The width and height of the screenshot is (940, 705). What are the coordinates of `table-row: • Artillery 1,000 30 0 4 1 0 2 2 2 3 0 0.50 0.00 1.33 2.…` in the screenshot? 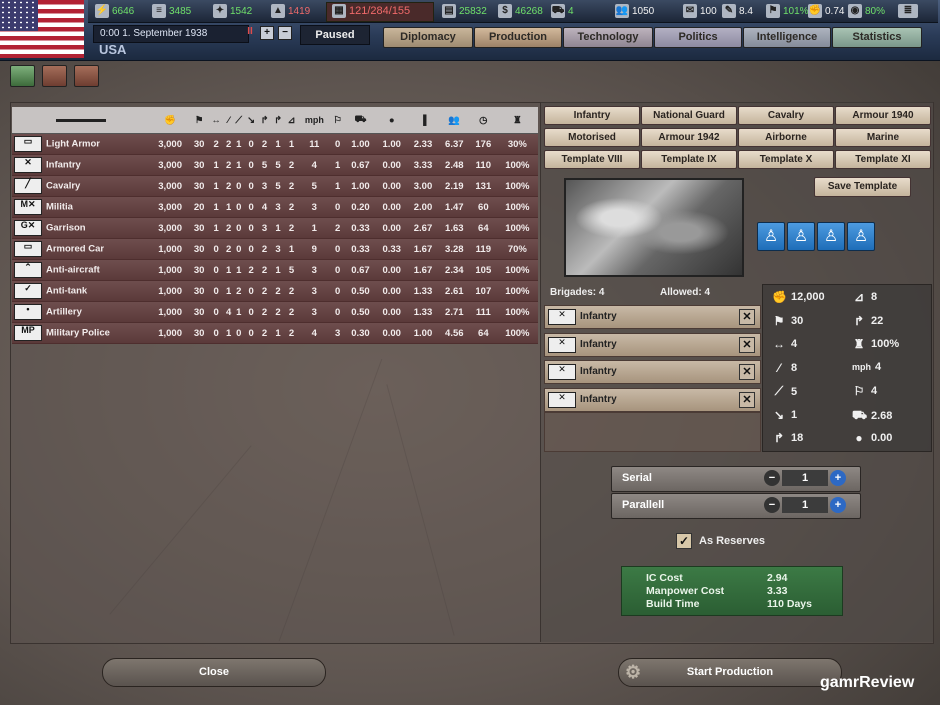 It's located at (275, 312).